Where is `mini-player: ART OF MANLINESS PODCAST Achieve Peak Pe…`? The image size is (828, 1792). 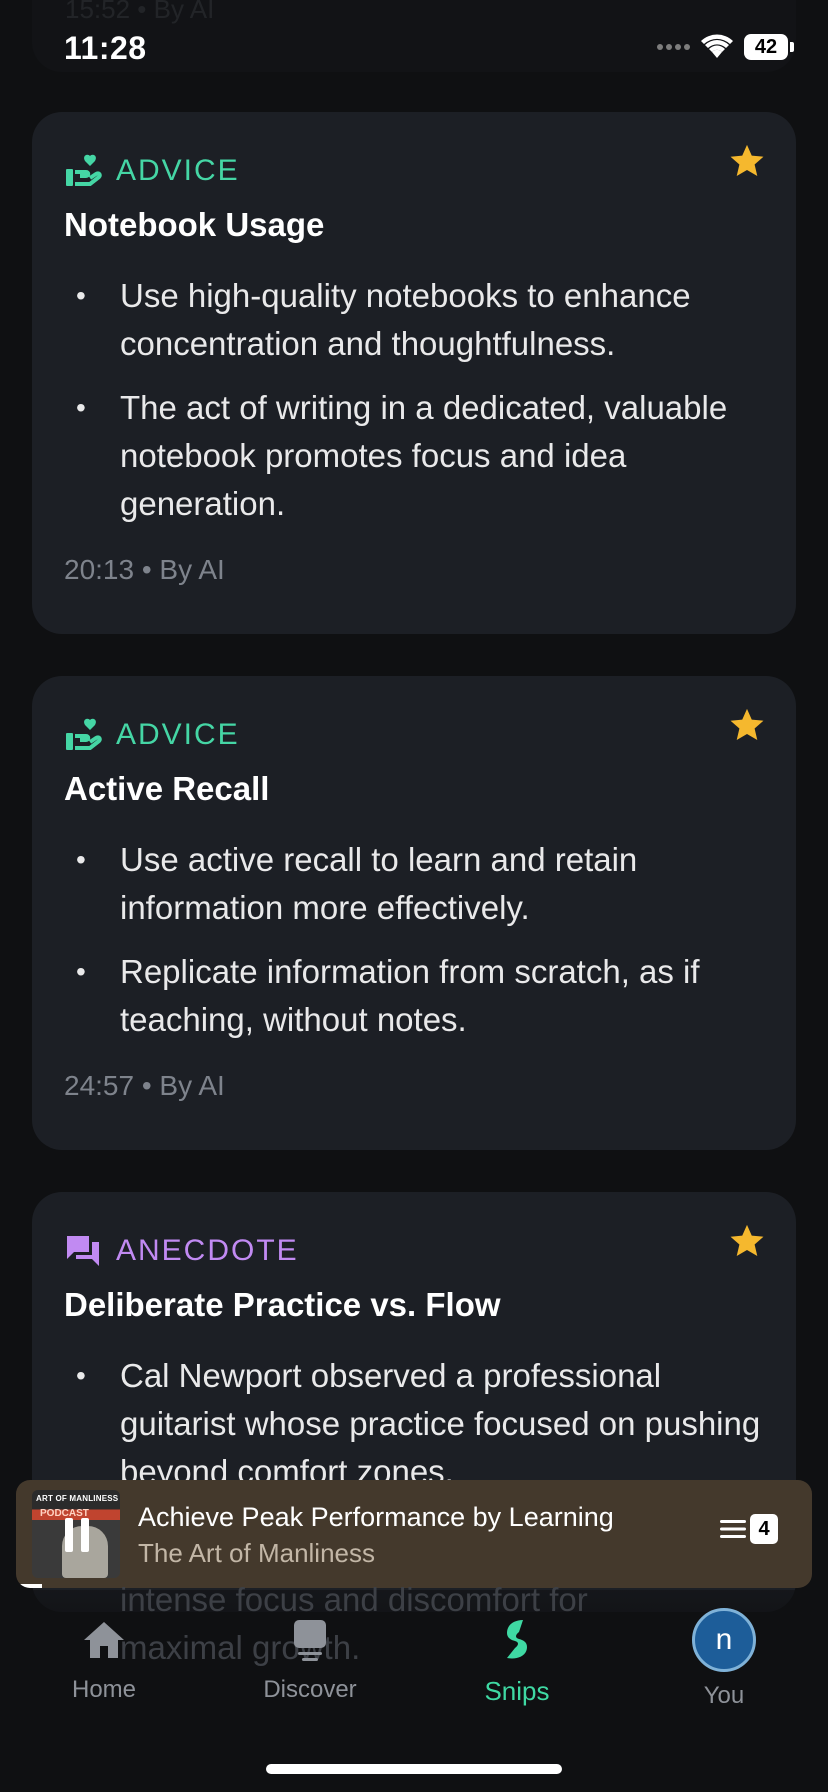
mini-player: ART OF MANLINESS PODCAST Achieve Peak Pe… is located at coordinates (414, 1534).